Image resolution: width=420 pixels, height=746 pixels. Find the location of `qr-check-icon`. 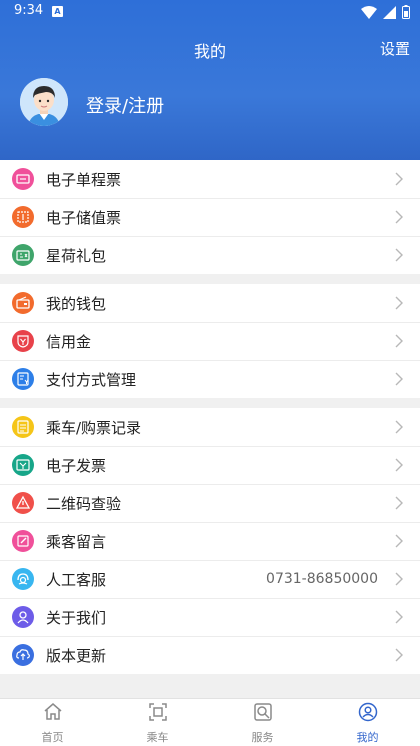

qr-check-icon is located at coordinates (23, 503).